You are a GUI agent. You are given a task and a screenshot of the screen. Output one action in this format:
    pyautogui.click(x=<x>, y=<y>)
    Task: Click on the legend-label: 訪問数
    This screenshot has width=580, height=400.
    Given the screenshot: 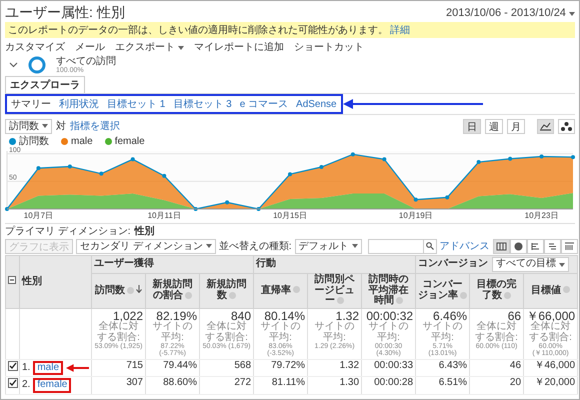 What is the action you would take?
    pyautogui.click(x=34, y=140)
    